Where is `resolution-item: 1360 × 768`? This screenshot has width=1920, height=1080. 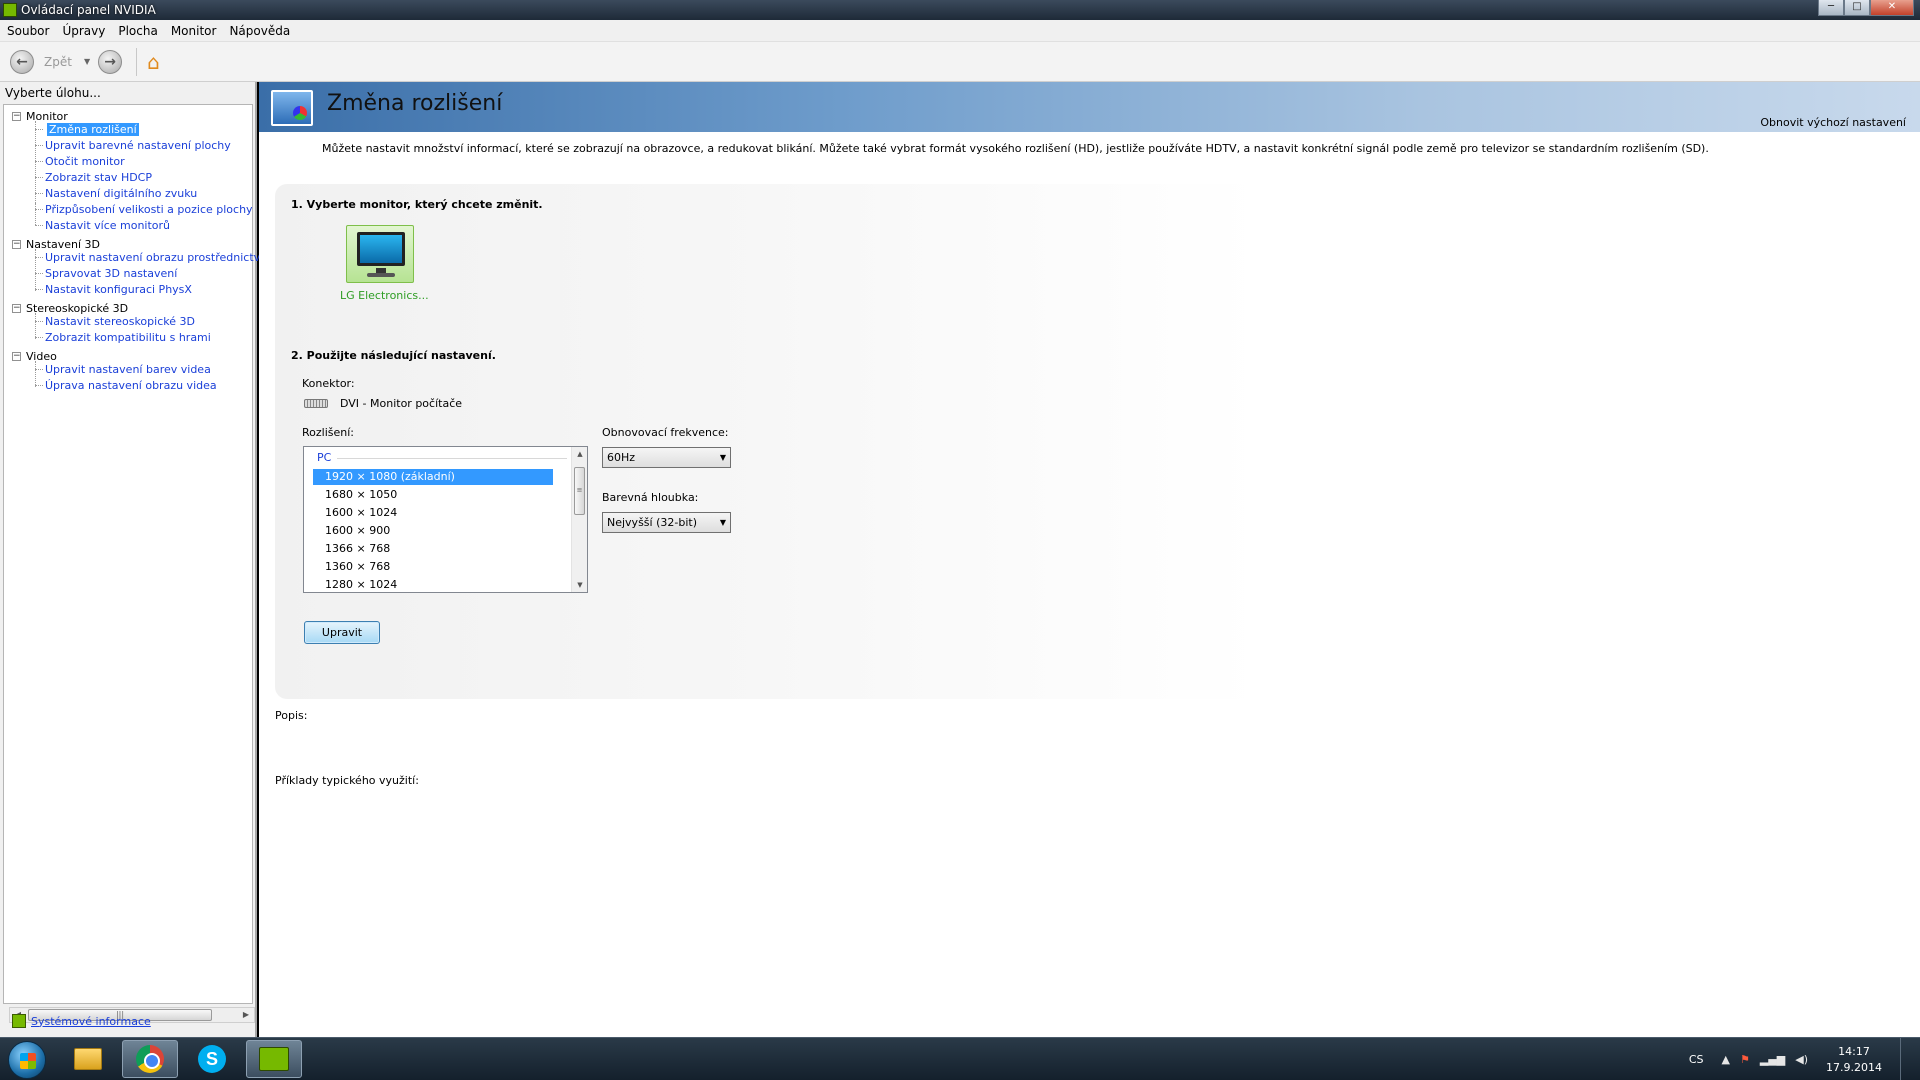
resolution-item: 1360 × 768 is located at coordinates (433, 567).